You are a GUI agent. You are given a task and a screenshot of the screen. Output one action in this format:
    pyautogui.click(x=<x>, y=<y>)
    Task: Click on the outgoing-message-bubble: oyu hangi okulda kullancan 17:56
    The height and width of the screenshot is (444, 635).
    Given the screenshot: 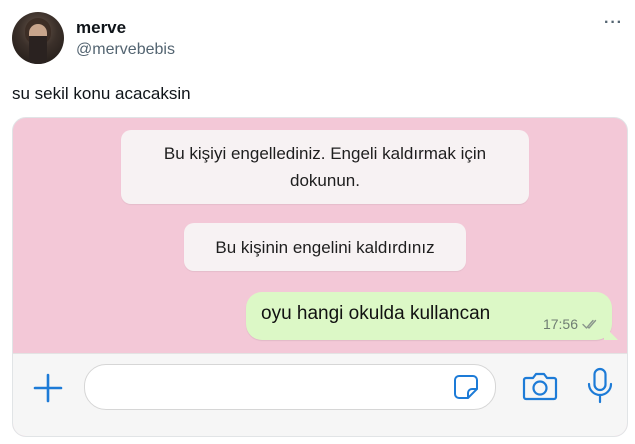 What is the action you would take?
    pyautogui.click(x=432, y=316)
    